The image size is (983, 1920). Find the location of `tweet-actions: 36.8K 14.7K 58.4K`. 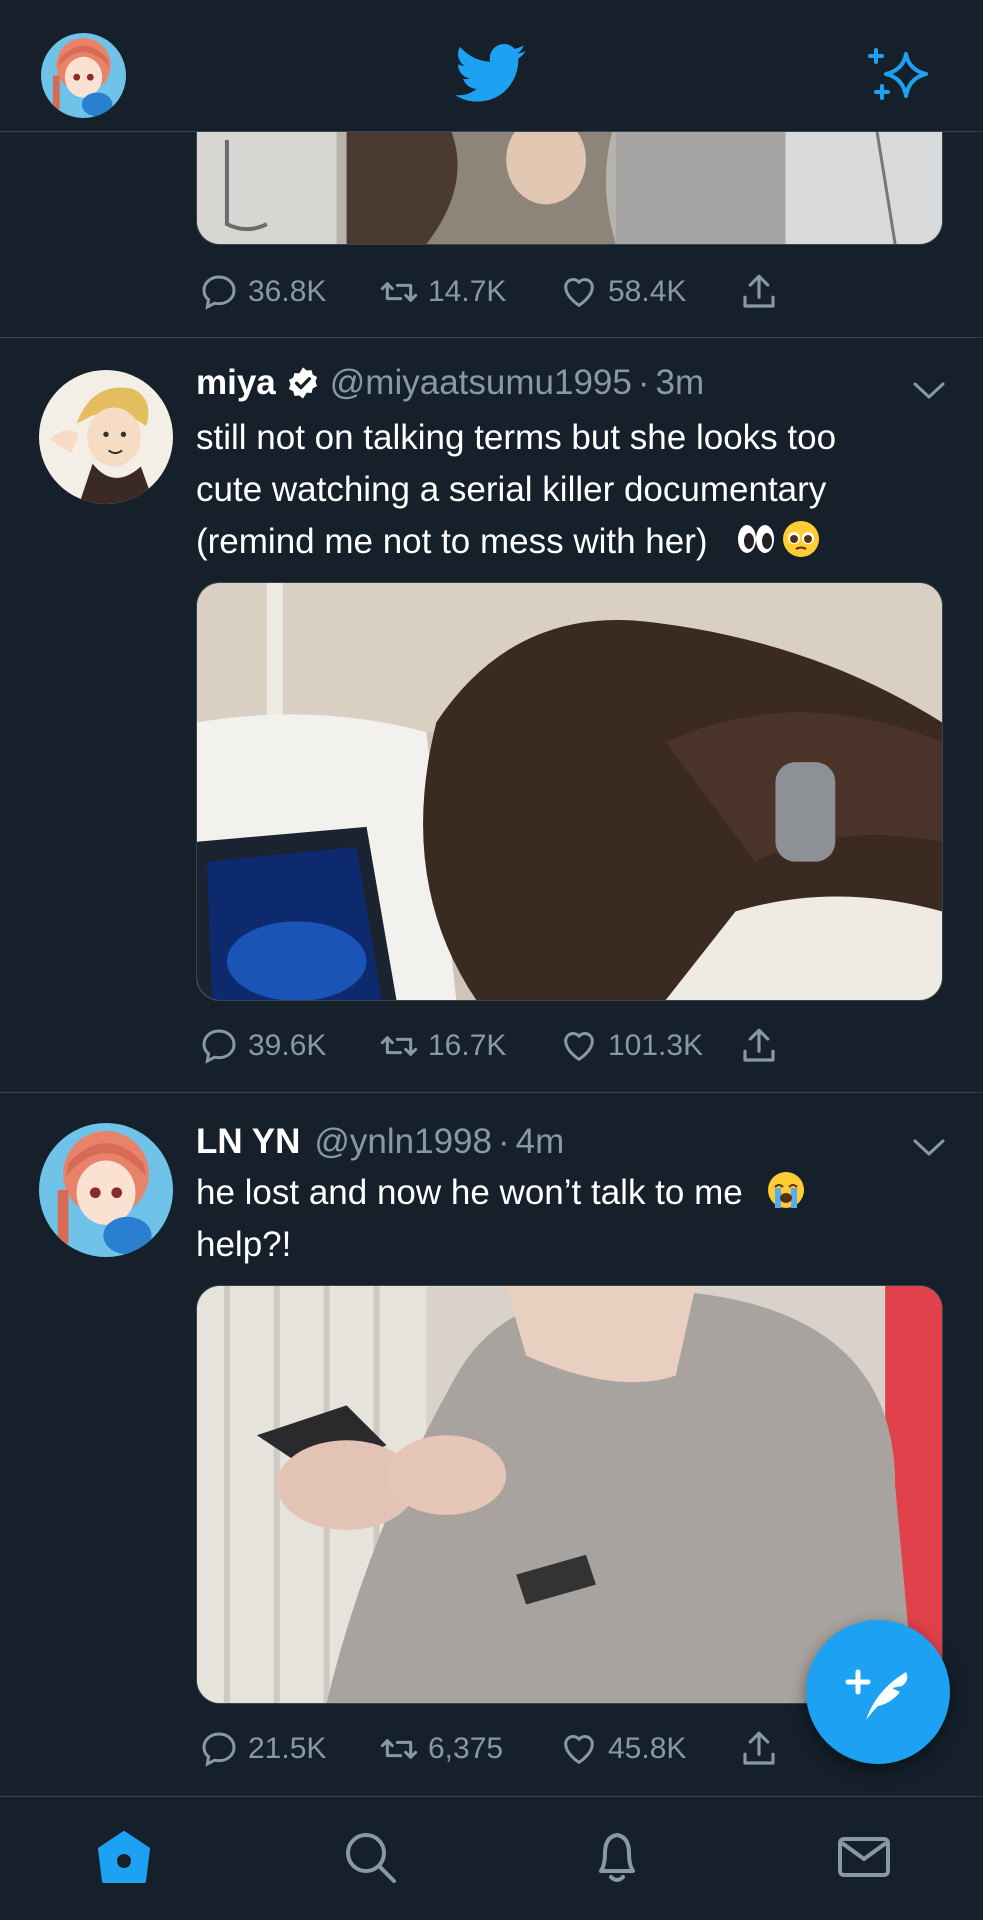

tweet-actions: 36.8K 14.7K 58.4K is located at coordinates (493, 292).